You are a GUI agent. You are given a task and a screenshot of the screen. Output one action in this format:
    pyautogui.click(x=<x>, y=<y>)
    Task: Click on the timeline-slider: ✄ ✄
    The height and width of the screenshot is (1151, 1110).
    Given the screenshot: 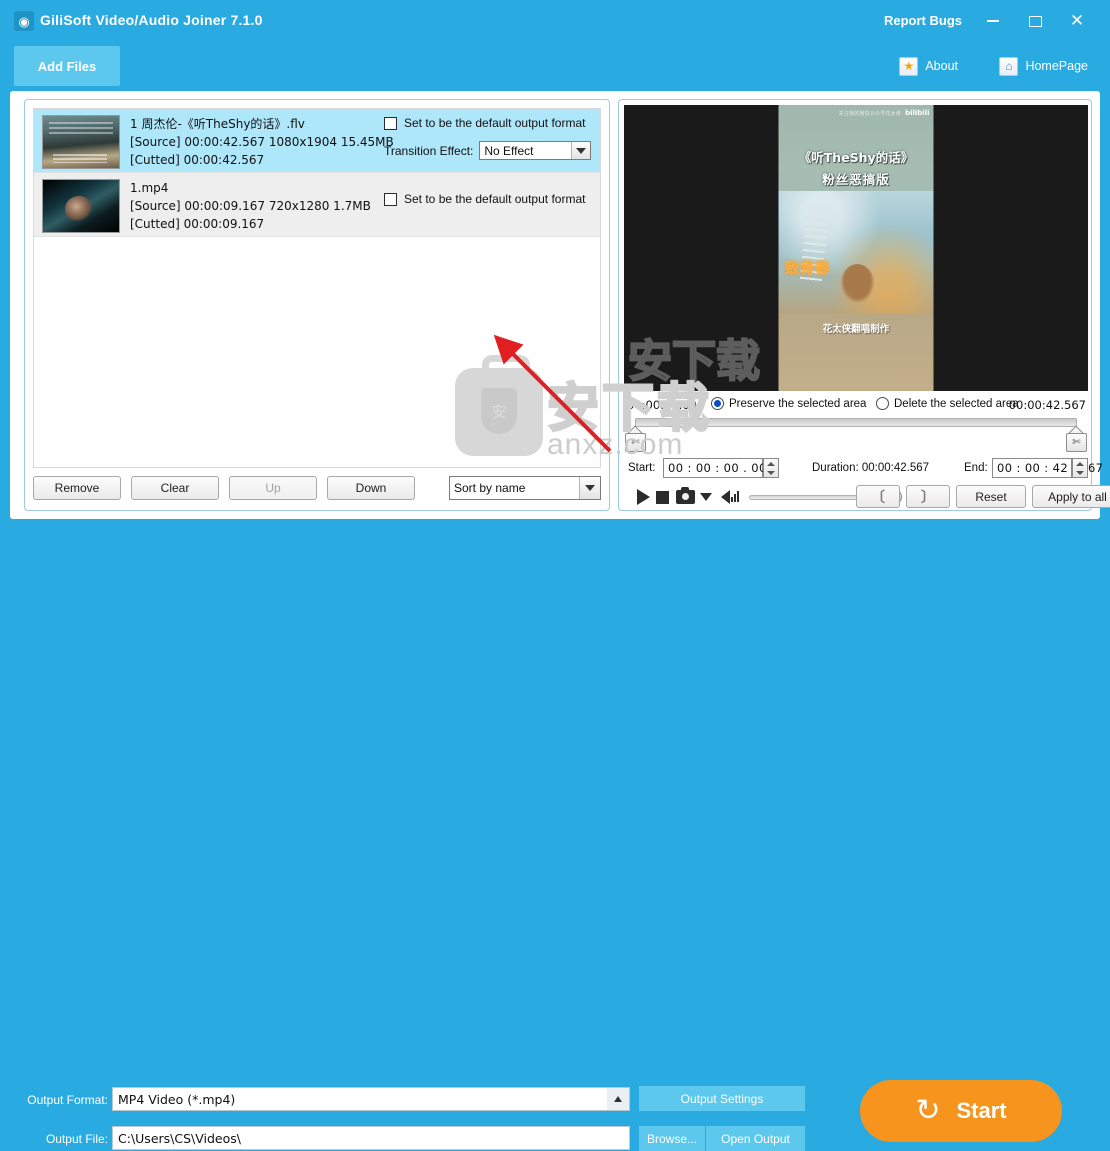 What is the action you would take?
    pyautogui.click(x=856, y=437)
    